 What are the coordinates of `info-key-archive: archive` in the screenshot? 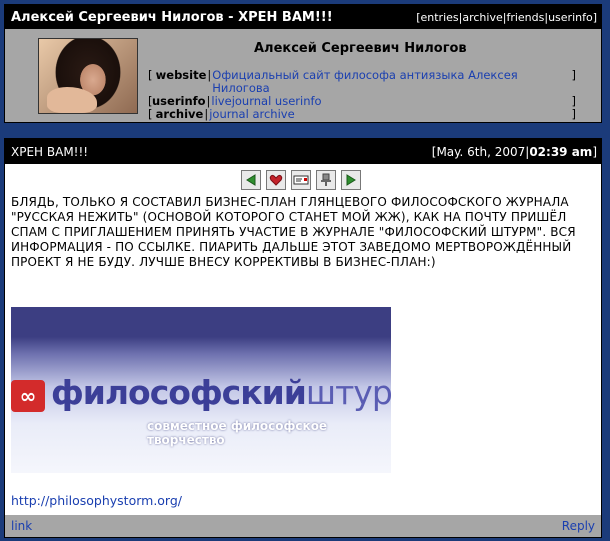 It's located at (179, 114).